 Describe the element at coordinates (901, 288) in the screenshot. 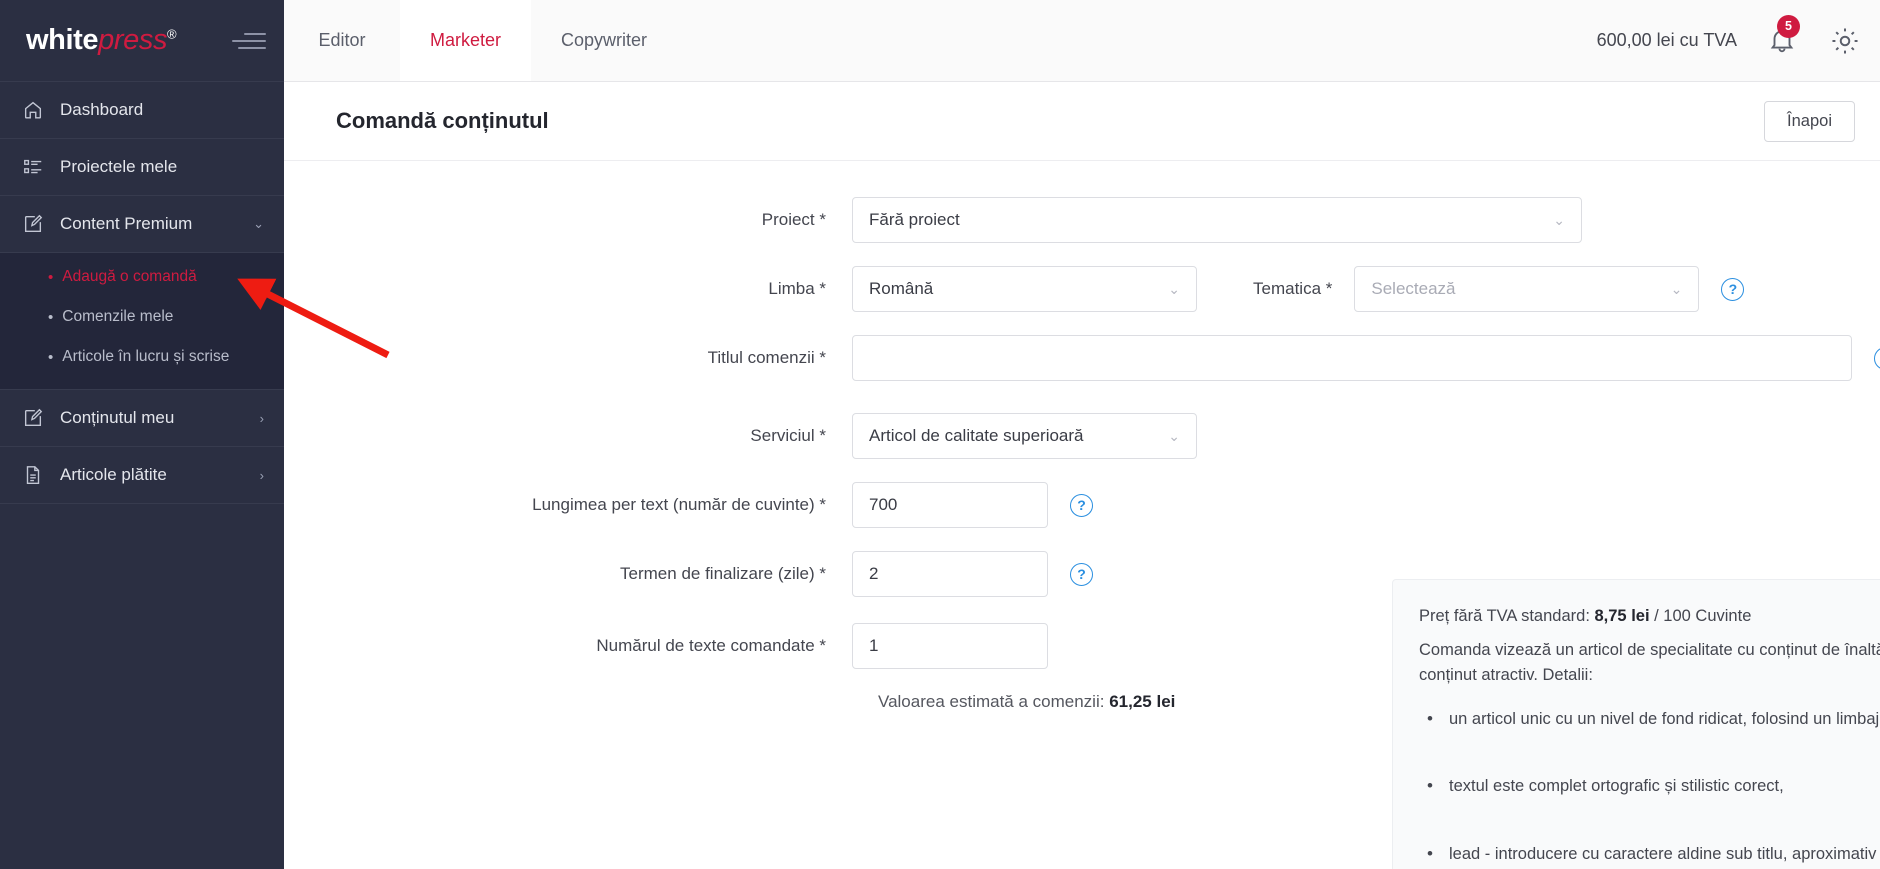

I see `language-selected-value: Română` at that location.